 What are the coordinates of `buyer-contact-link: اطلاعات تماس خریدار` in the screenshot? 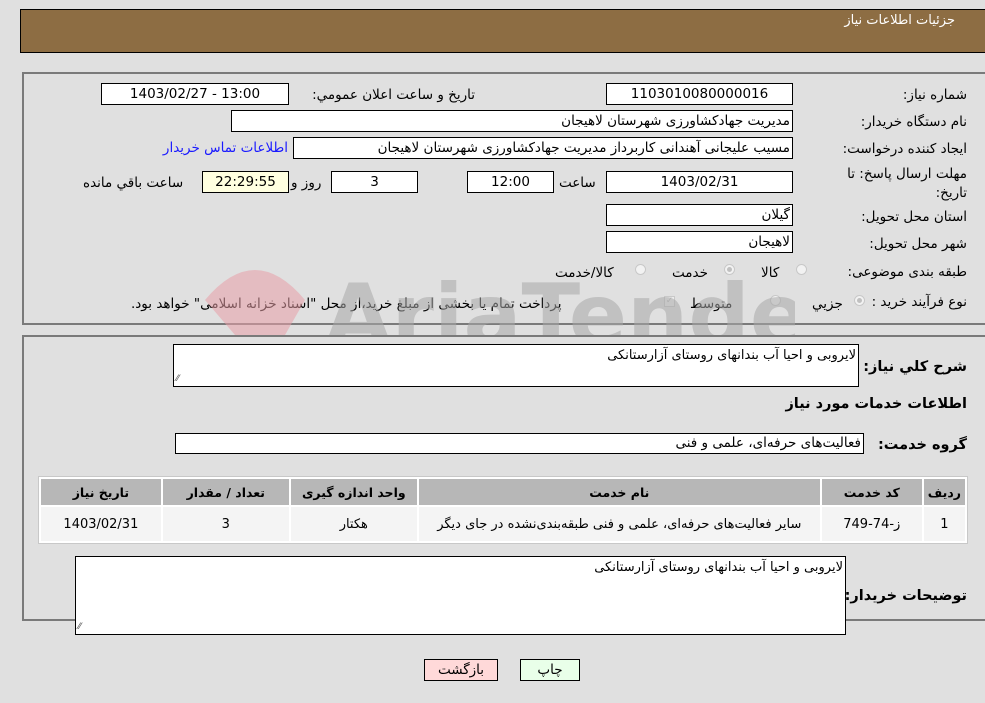 It's located at (225, 148).